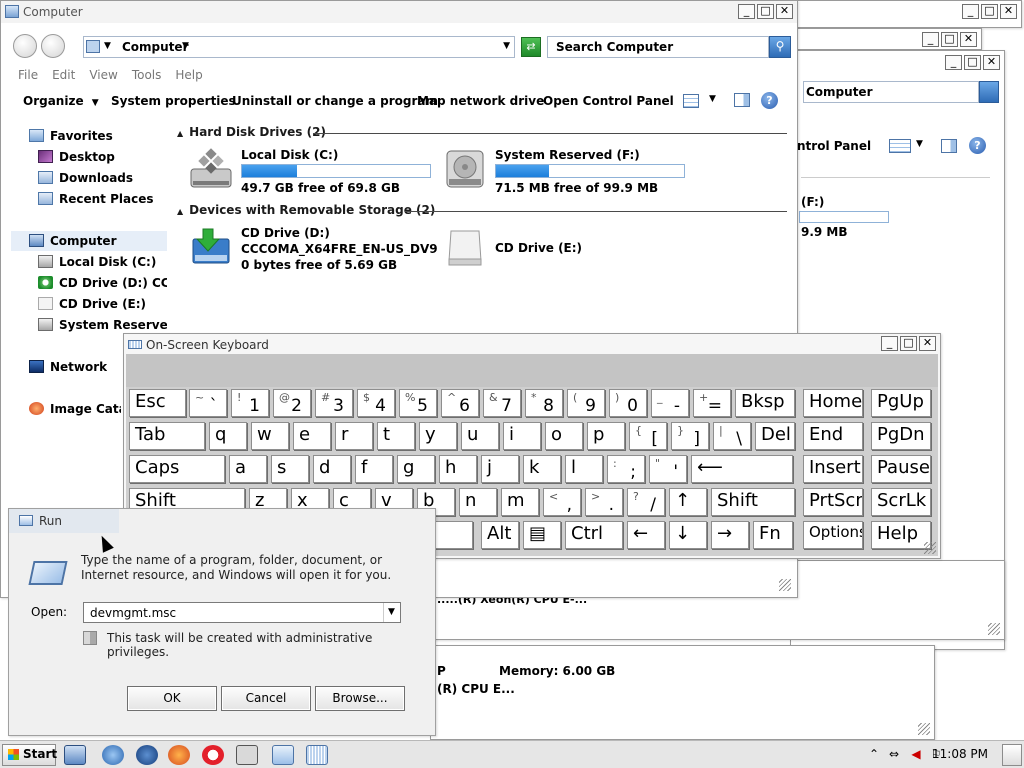 This screenshot has height=768, width=1024. I want to click on key-symbol: {[, so click(648, 436).